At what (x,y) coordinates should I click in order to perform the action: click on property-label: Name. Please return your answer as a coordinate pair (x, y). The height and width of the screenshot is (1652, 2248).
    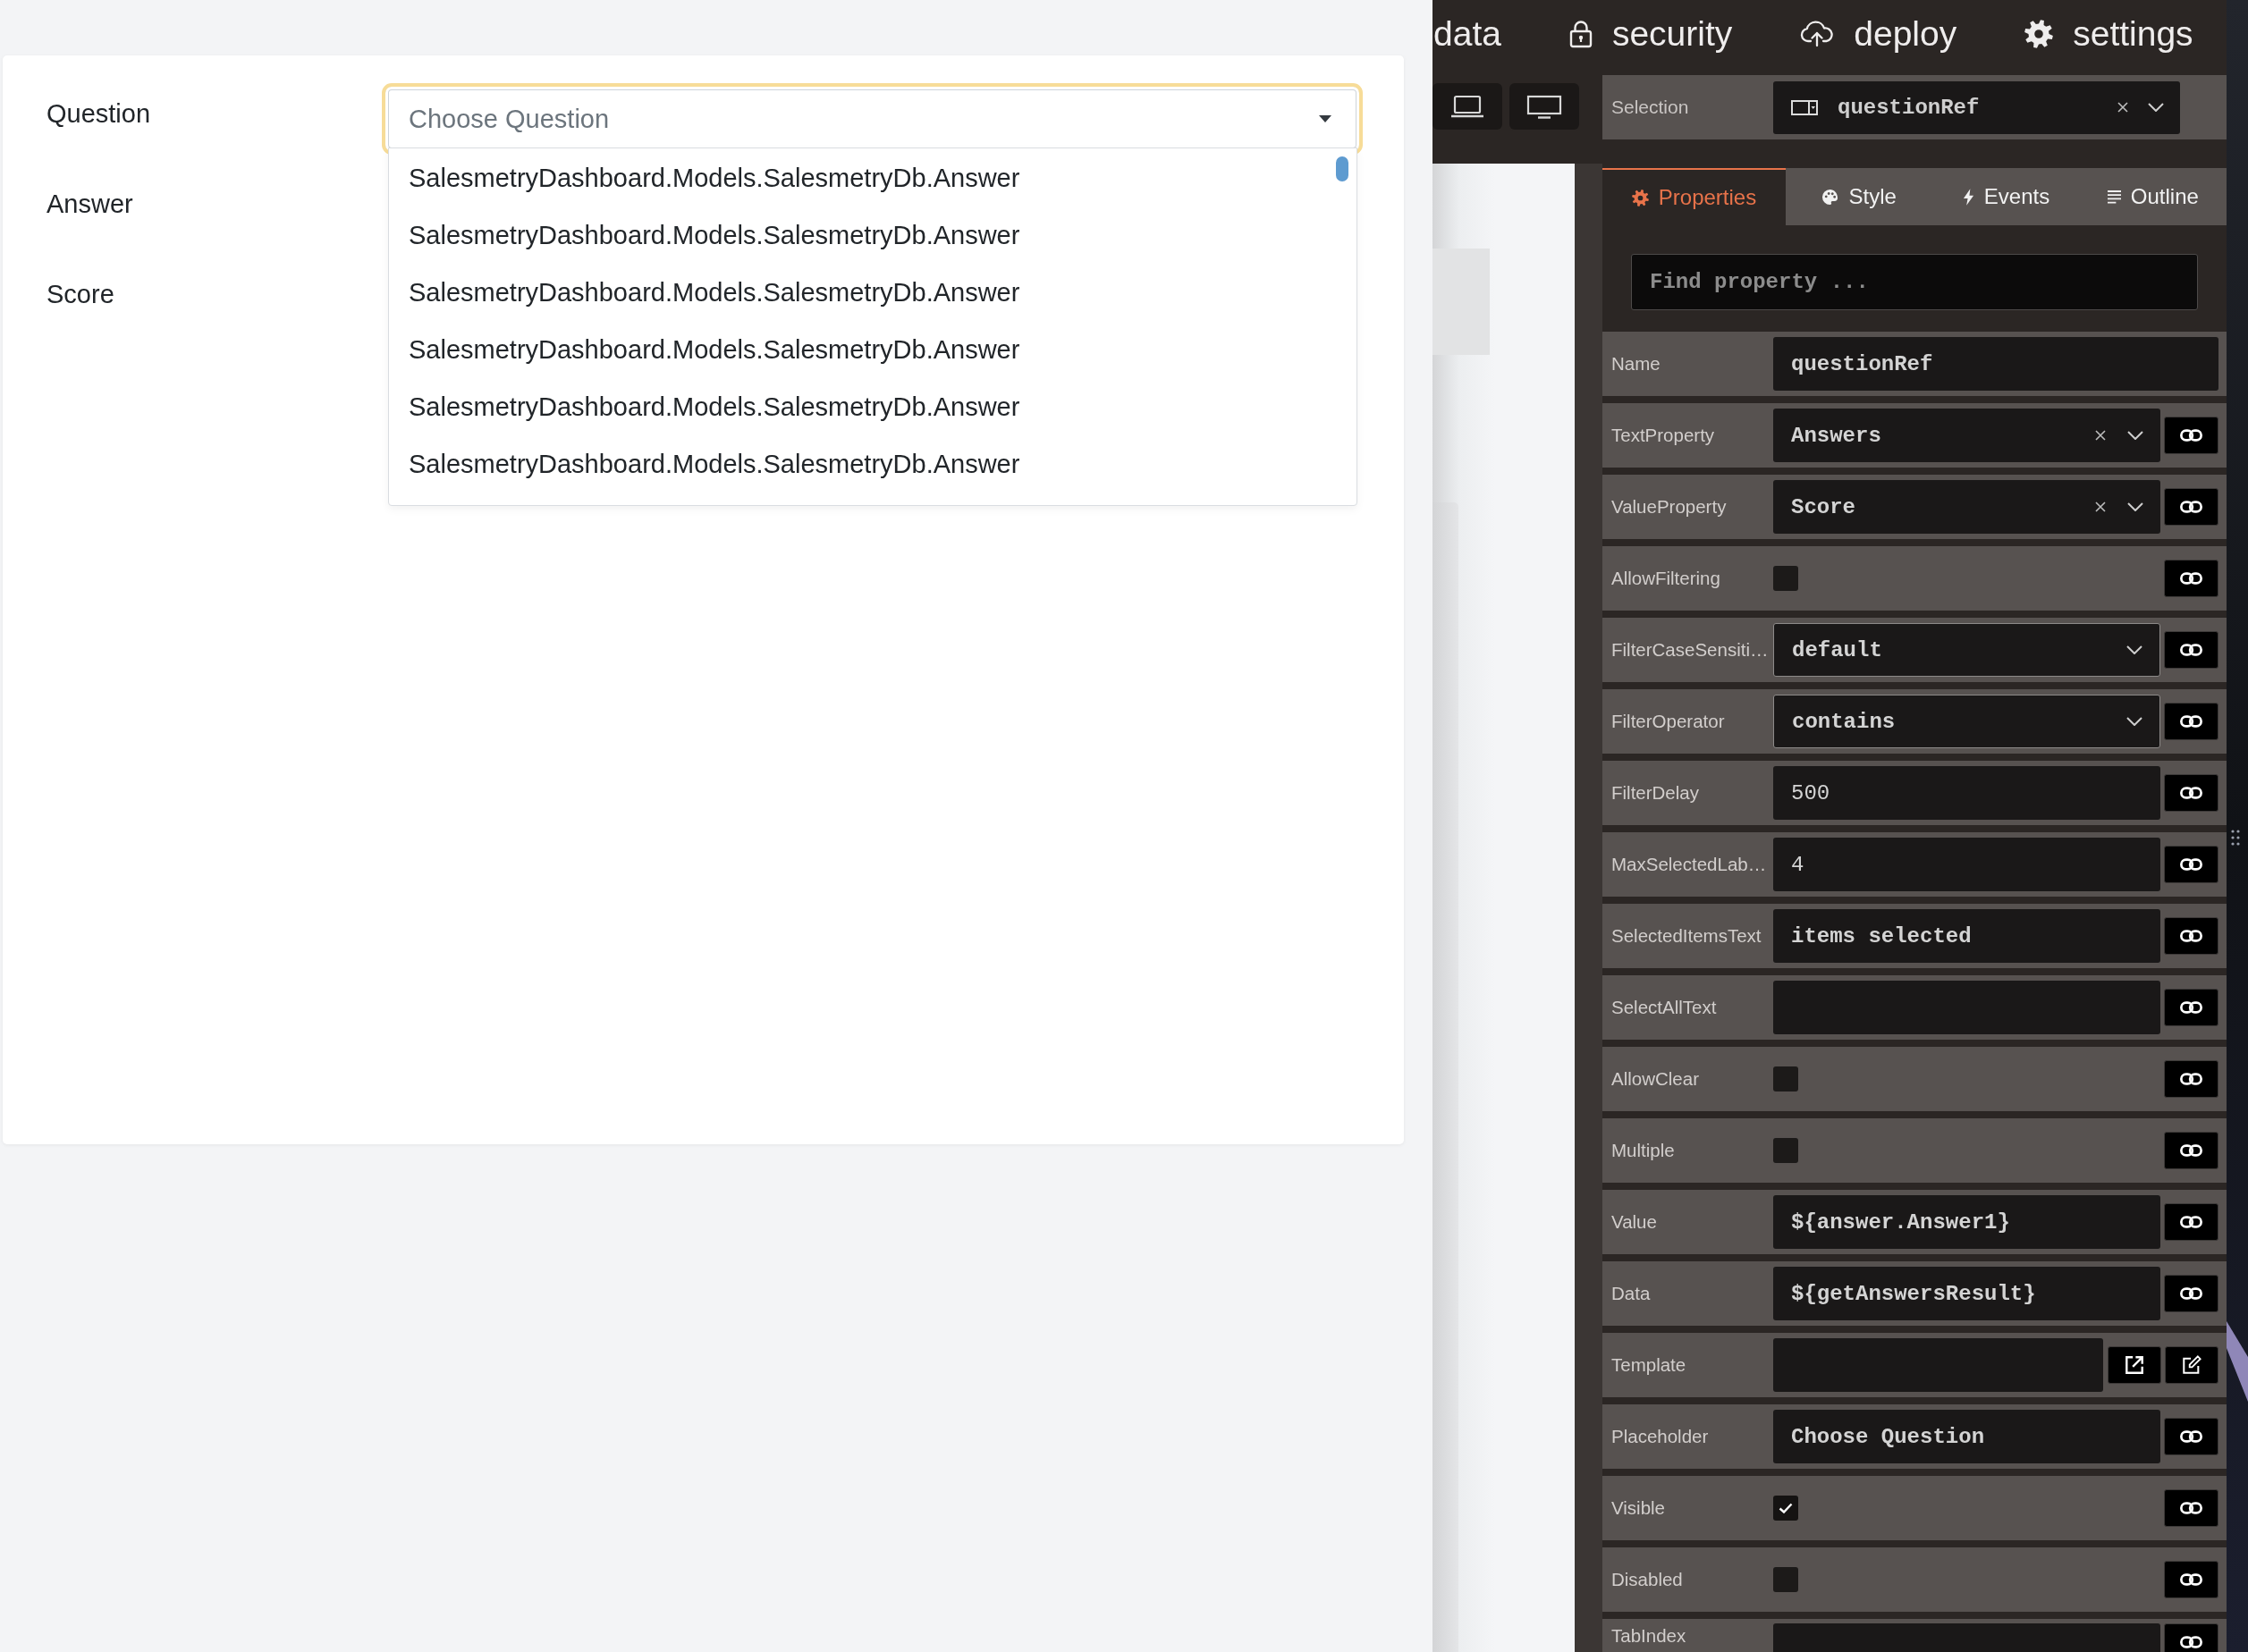
    Looking at the image, I should click on (1636, 363).